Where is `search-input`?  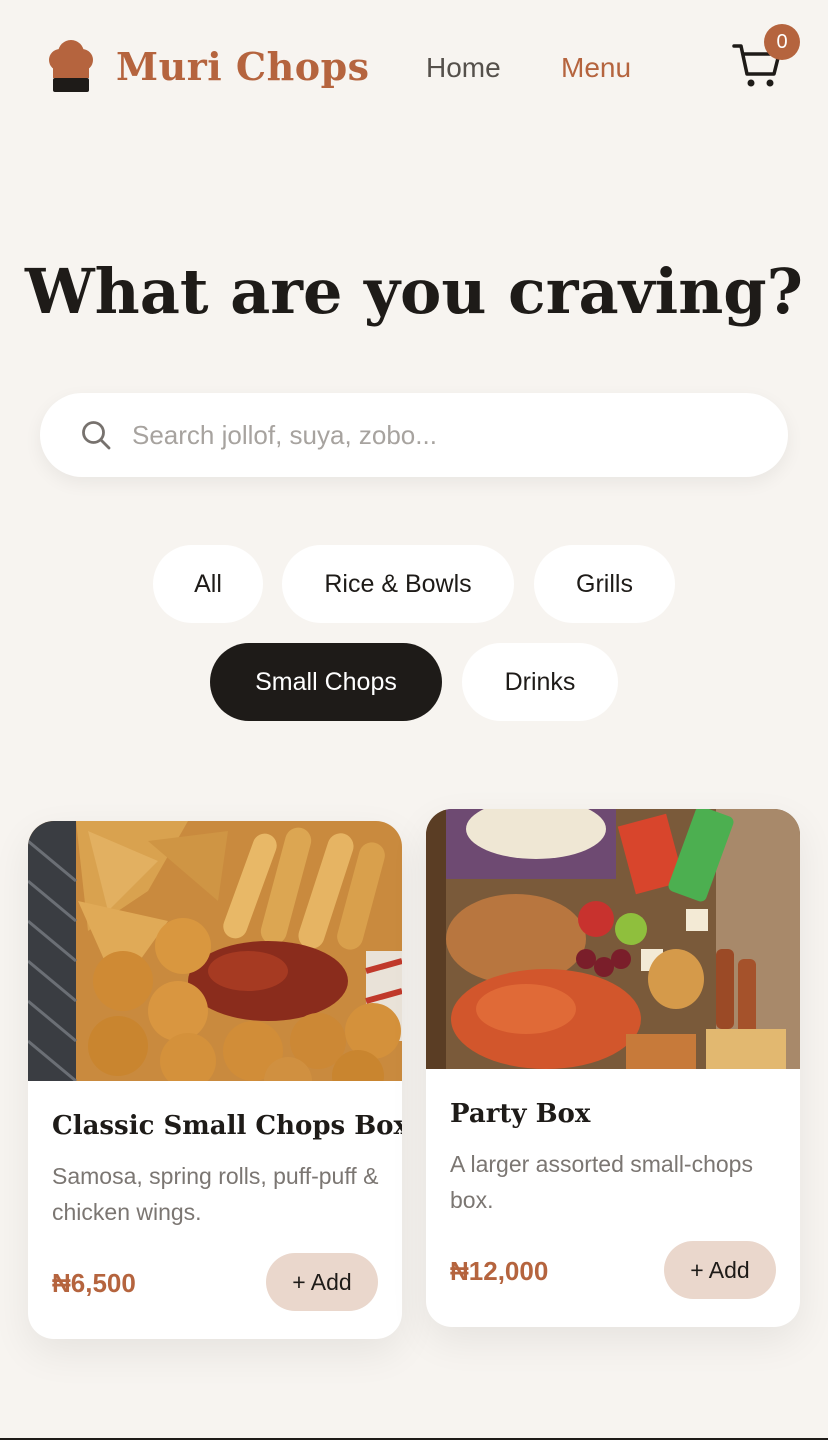 search-input is located at coordinates (442, 435).